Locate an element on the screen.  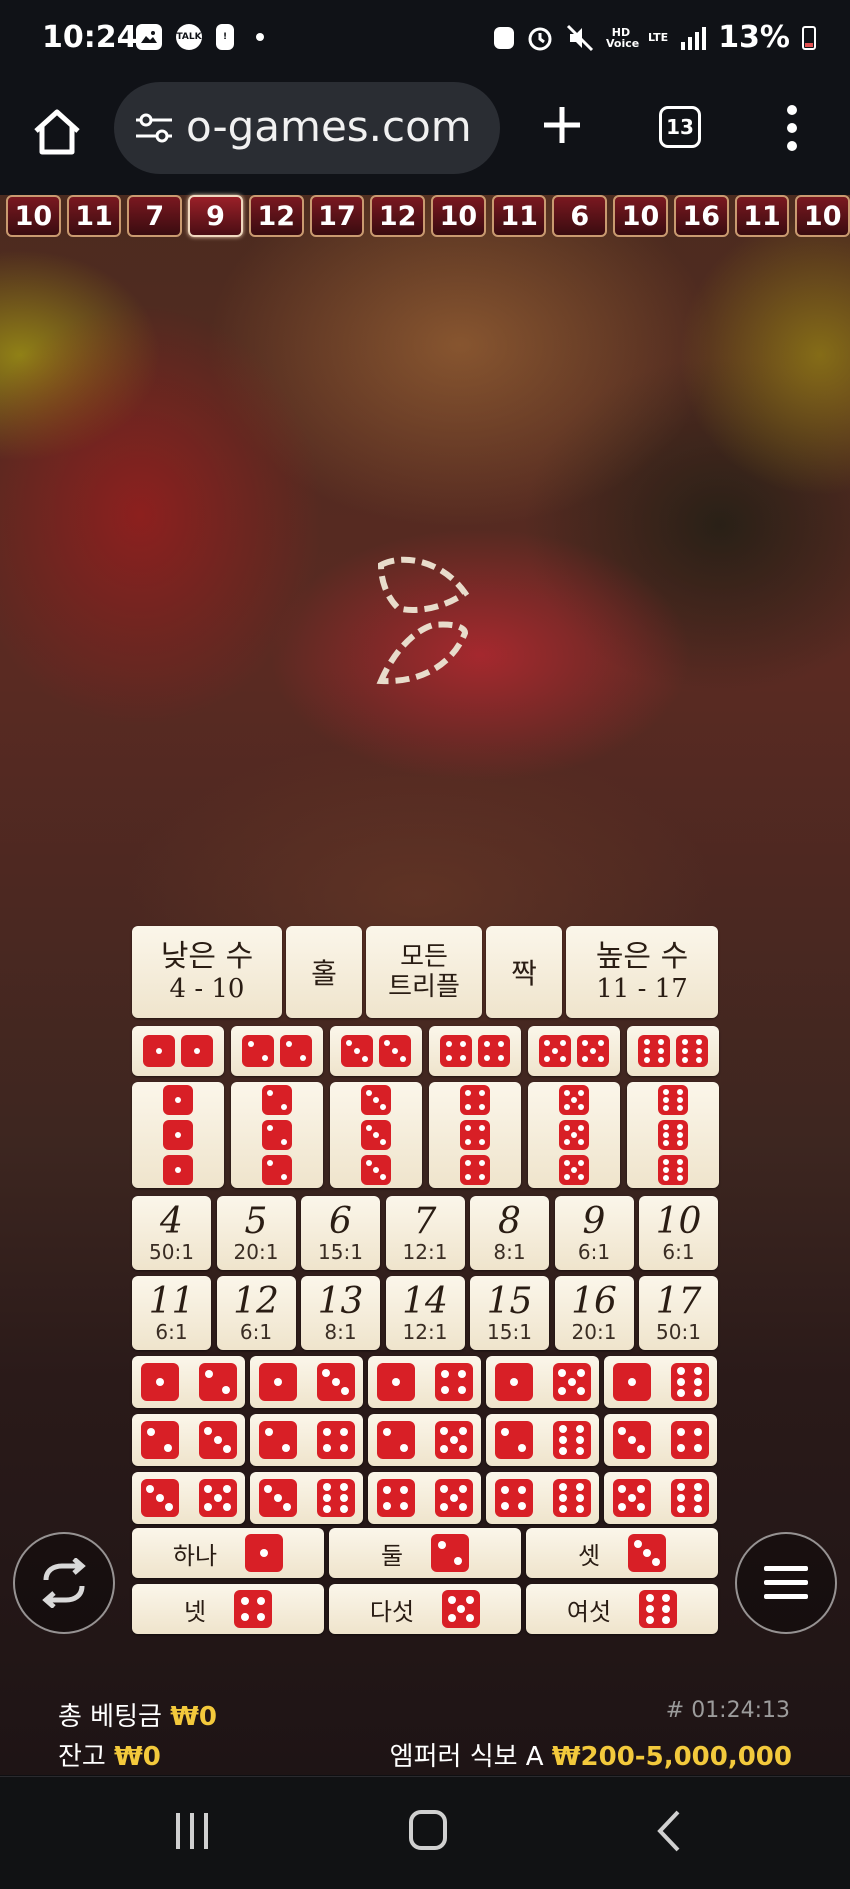
kakaotalk-icon: TALK is located at coordinates (189, 37).